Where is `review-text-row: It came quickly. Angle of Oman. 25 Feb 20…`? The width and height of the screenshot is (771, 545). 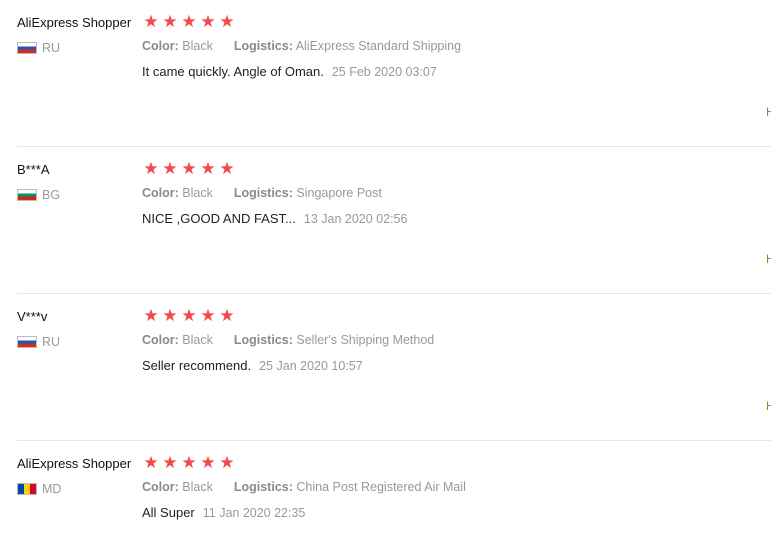
review-text-row: It came quickly. Angle of Oman. 25 Feb 20… is located at coordinates (289, 71).